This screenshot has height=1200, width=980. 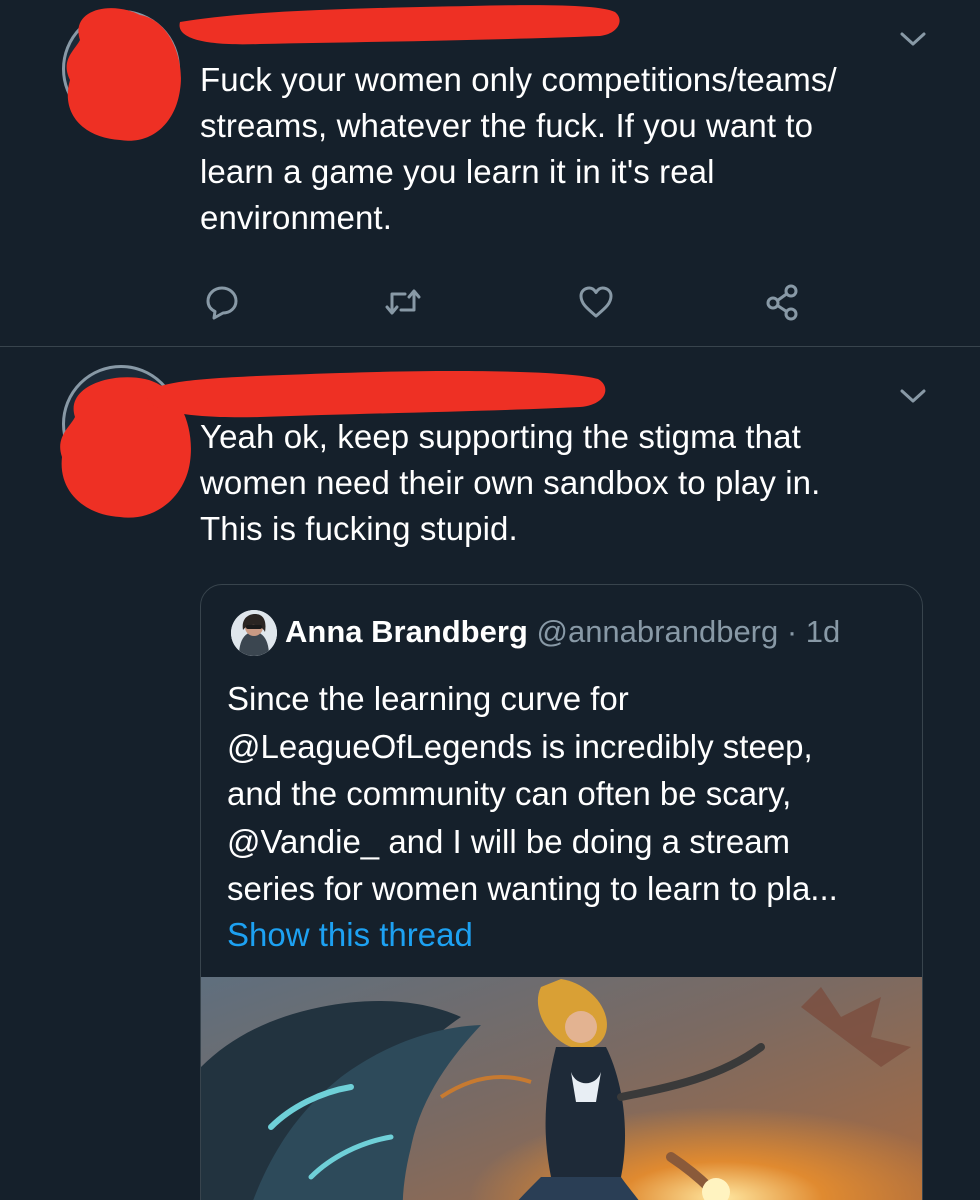 I want to click on retweet-icon, so click(x=403, y=302).